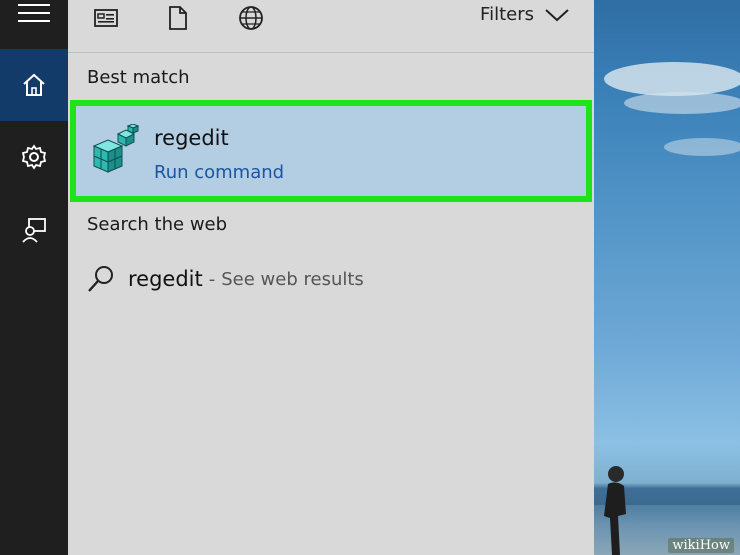  Describe the element at coordinates (701, 545) in the screenshot. I see `wikihow-watermark: wikiHow` at that location.